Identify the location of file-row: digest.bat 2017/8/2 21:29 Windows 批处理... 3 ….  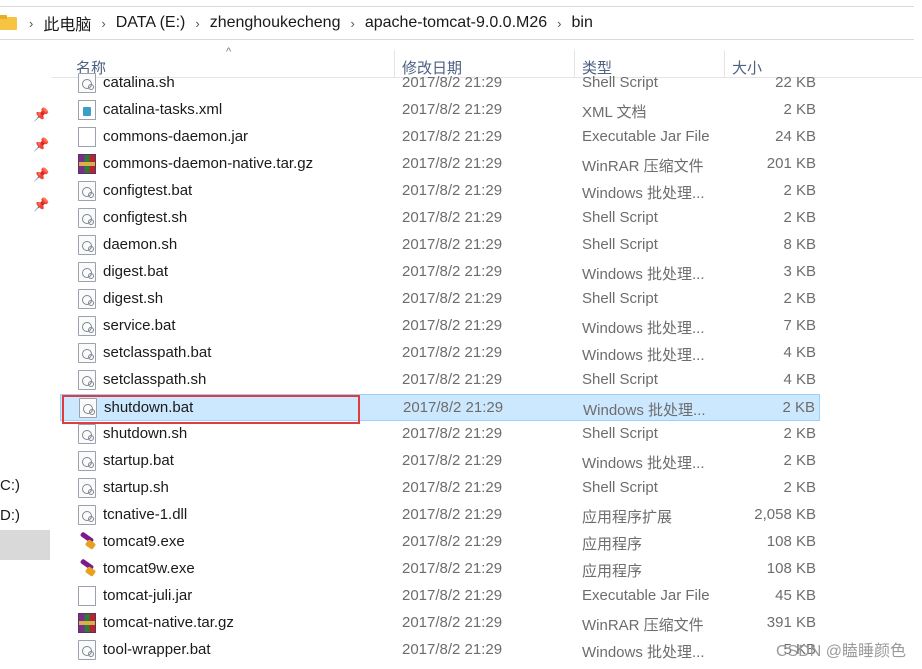
(440, 272).